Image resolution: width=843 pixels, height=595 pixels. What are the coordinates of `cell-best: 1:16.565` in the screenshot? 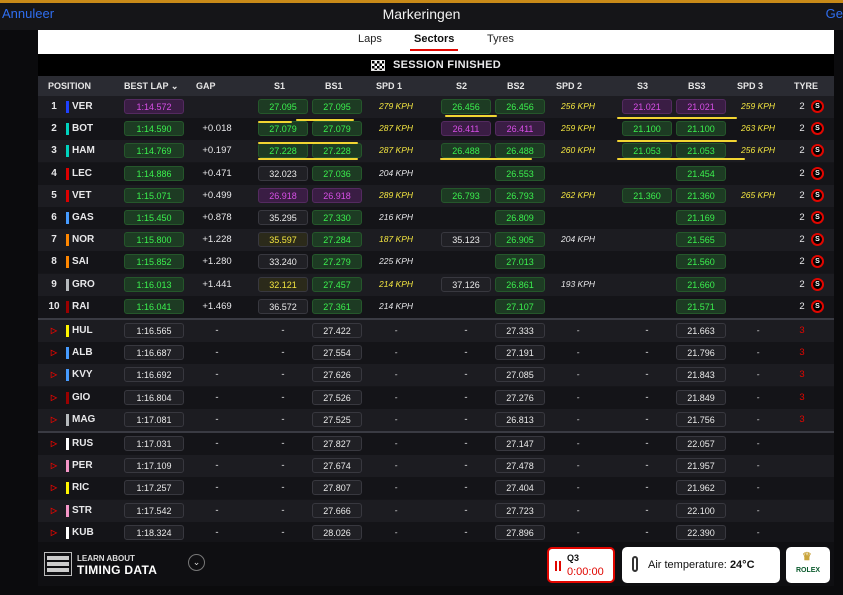 It's located at (154, 330).